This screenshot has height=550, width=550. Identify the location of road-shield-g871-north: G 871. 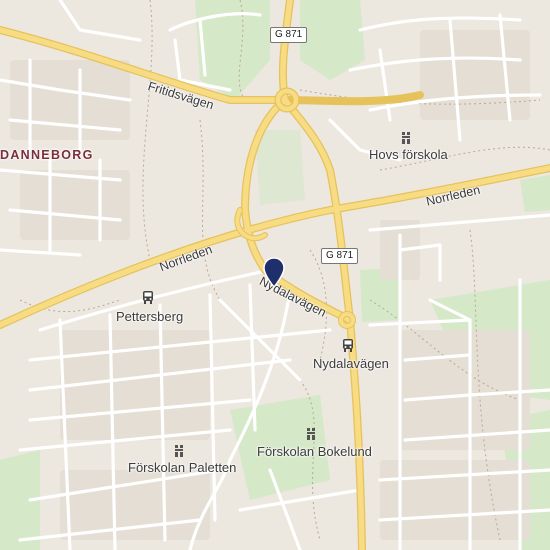
(289, 35).